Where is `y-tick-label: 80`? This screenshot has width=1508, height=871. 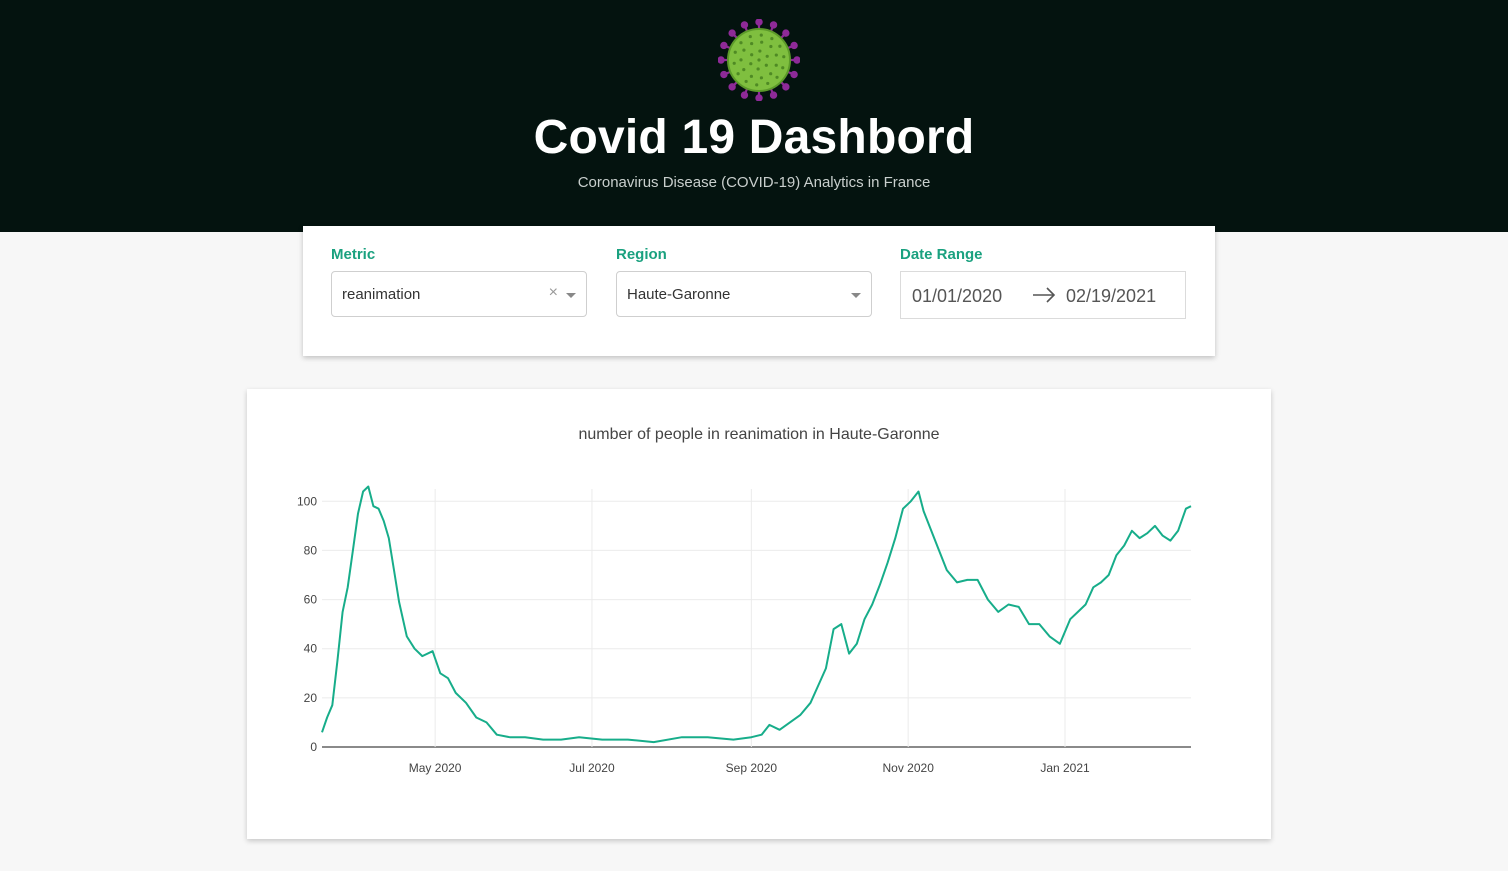 y-tick-label: 80 is located at coordinates (311, 550).